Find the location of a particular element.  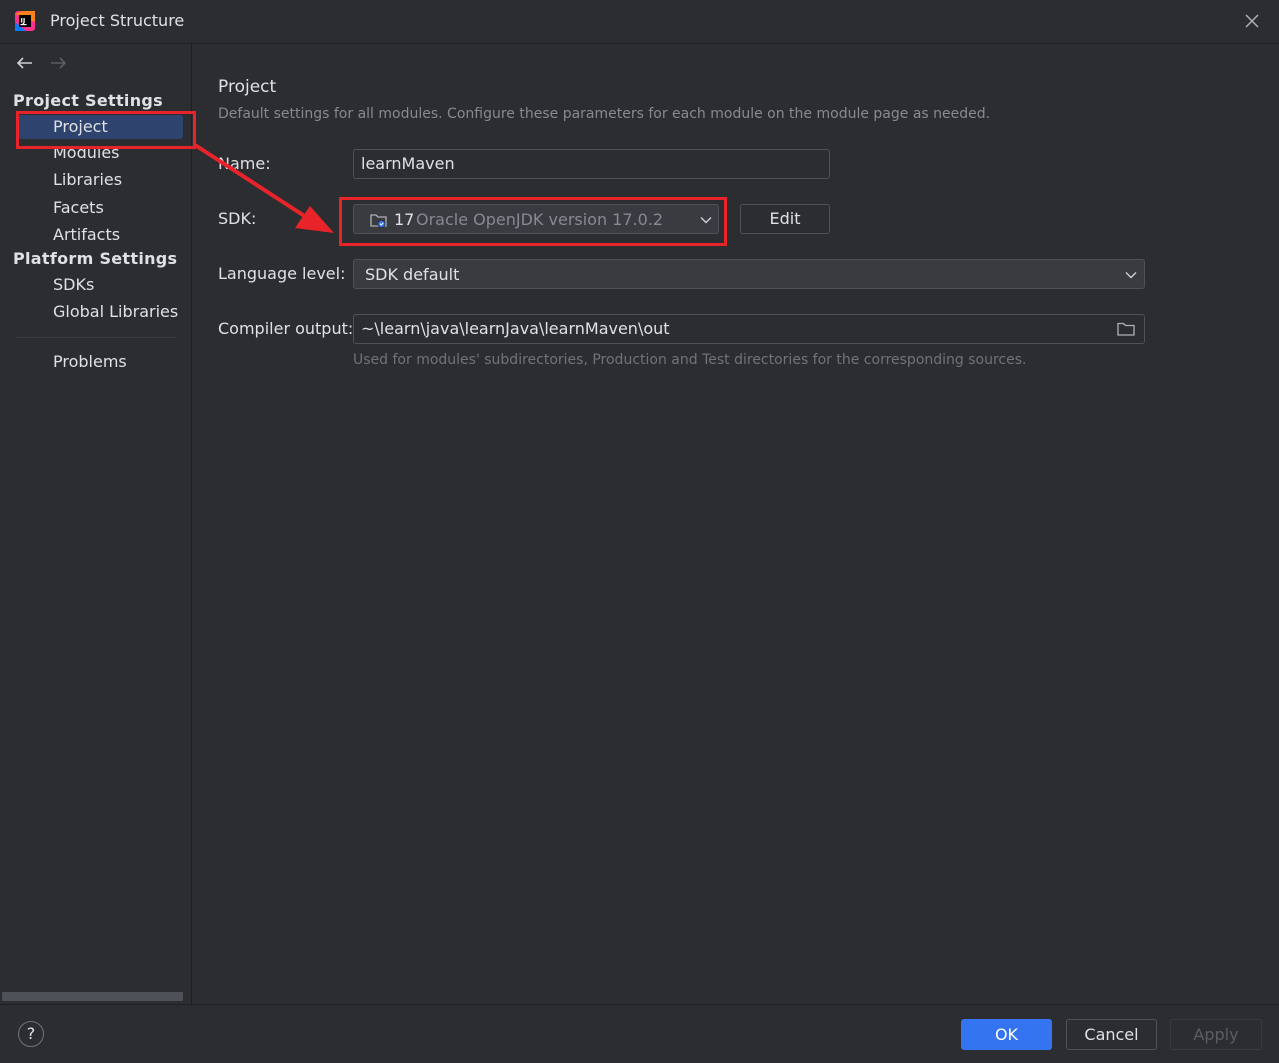

section-header-project-settings: Project Settings is located at coordinates (88, 100).